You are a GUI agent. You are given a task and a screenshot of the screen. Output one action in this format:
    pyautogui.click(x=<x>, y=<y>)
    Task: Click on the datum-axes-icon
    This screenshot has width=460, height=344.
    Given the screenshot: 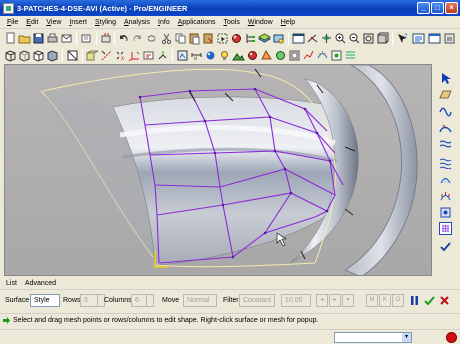 What is the action you would take?
    pyautogui.click(x=106, y=55)
    